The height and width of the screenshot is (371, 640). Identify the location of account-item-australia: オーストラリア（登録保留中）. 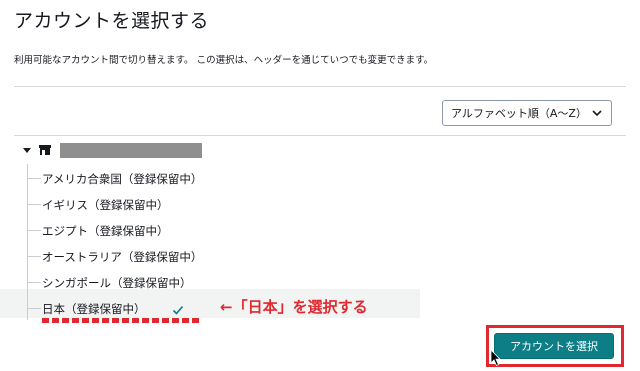
(122, 256).